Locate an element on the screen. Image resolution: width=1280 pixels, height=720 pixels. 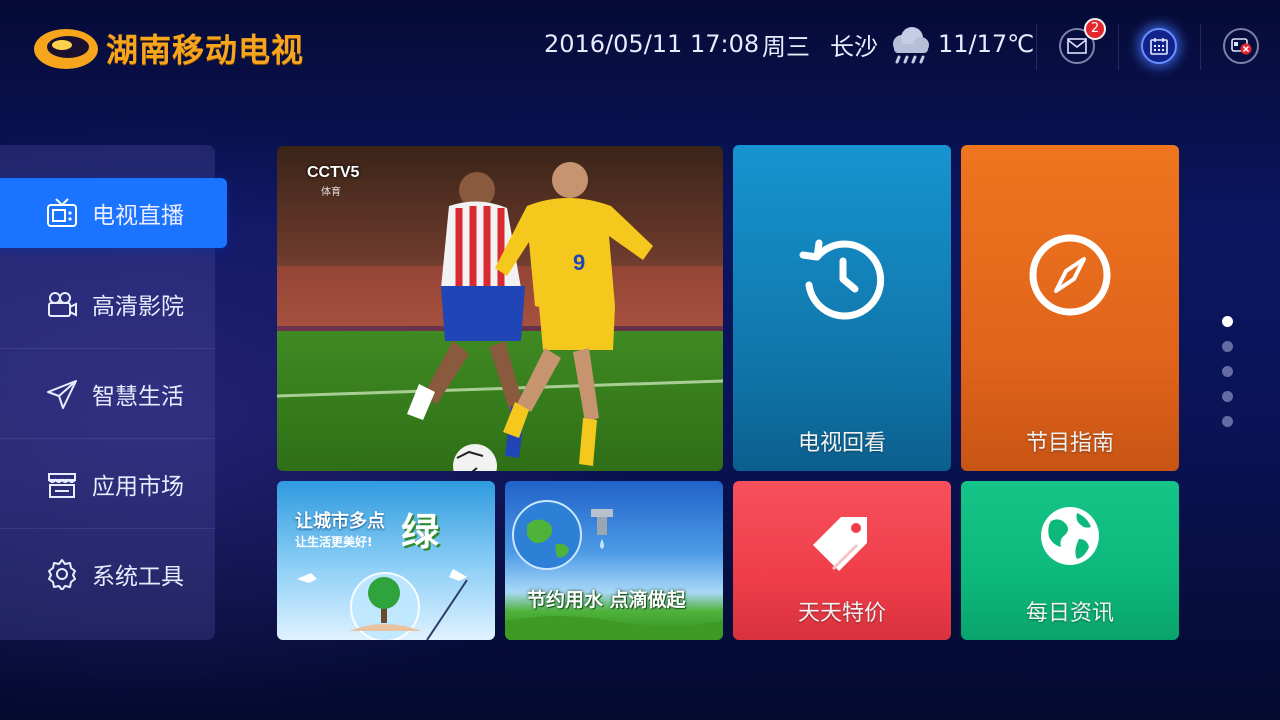
weekday: 周三 is located at coordinates (786, 46).